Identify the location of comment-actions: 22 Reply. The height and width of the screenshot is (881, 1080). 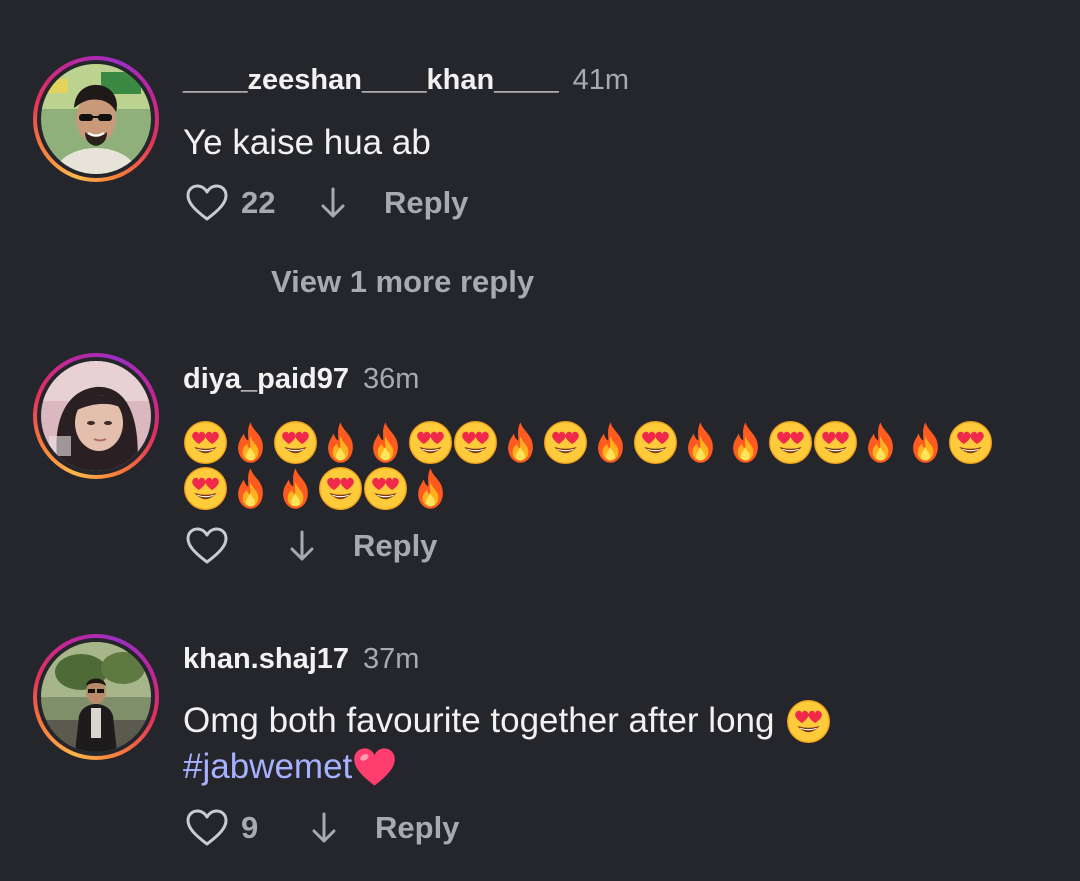
(326, 203).